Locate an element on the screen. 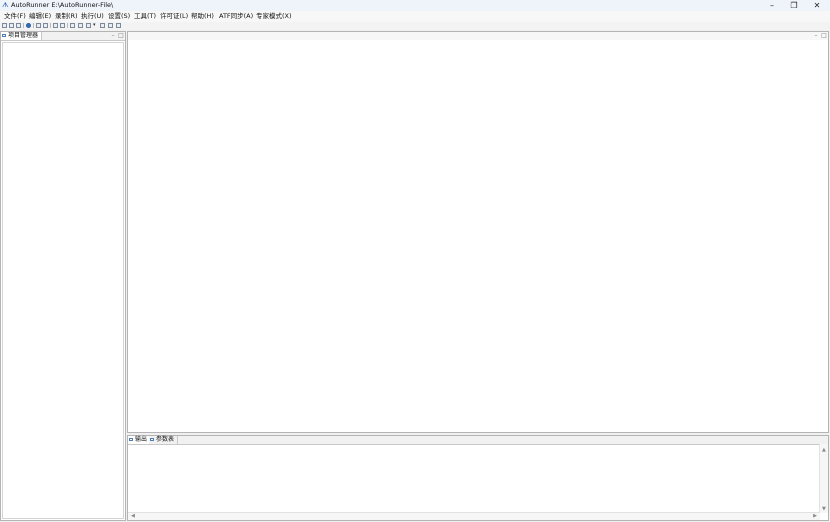 The width and height of the screenshot is (830, 522). menu-license: 许可证(L) is located at coordinates (174, 16).